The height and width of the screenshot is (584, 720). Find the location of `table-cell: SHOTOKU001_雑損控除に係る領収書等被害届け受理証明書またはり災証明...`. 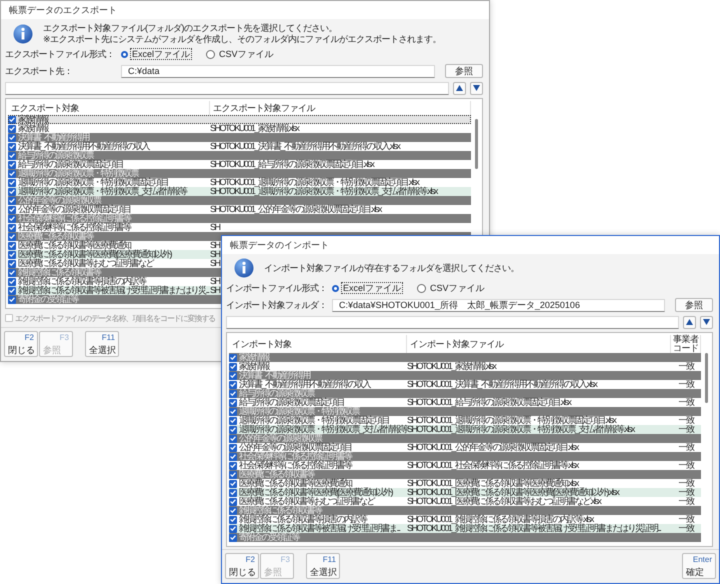

table-cell: SHOTOKU001_雑損控除に係る領収書等被害届け受理証明書またはり災証明... is located at coordinates (533, 528).